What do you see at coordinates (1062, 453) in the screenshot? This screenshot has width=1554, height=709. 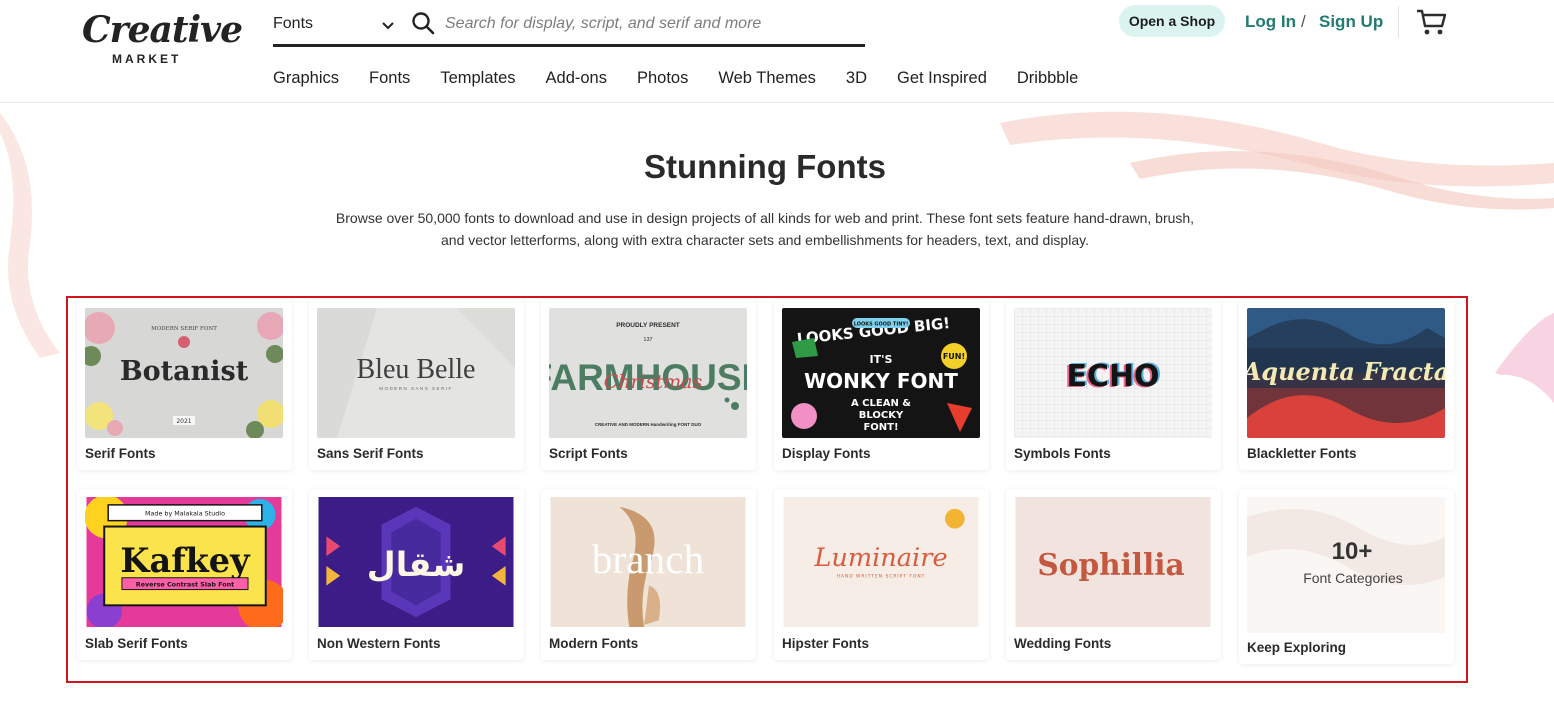 I see `category-label: Symbols Fonts` at bounding box center [1062, 453].